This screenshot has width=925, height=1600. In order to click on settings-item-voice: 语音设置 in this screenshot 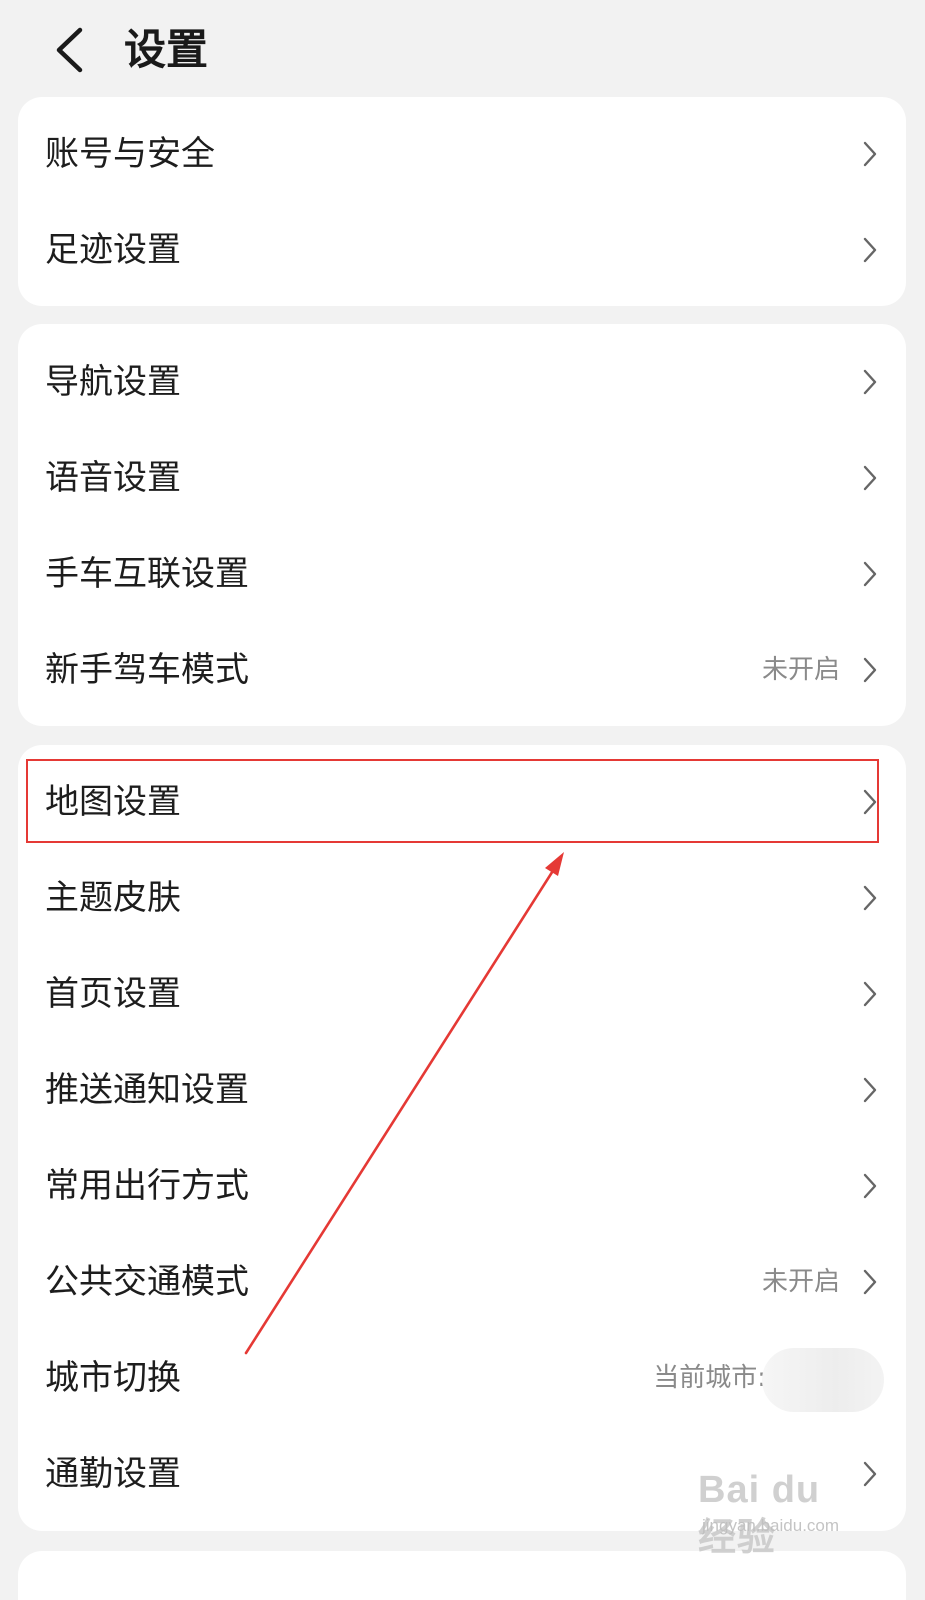, I will do `click(462, 478)`.